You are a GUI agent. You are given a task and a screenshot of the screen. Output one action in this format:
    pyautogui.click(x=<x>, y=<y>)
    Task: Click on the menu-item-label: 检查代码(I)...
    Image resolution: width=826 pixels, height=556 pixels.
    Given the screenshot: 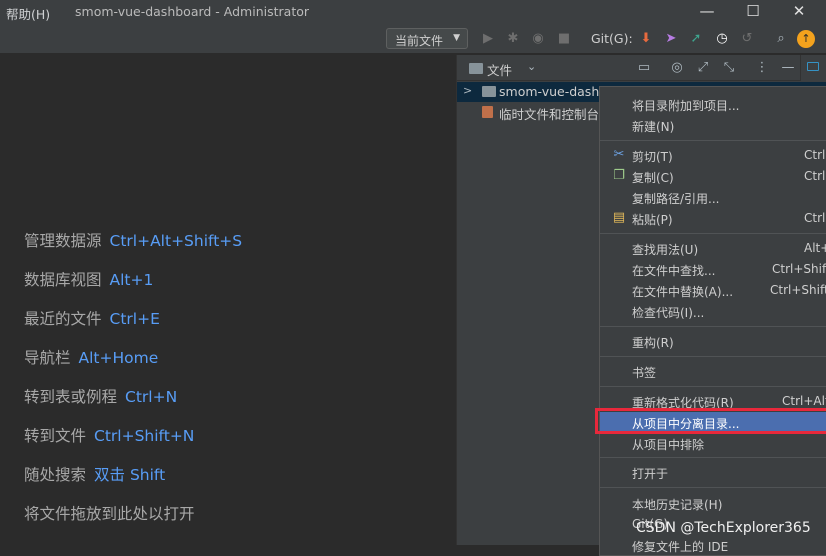 What is the action you would take?
    pyautogui.click(x=668, y=313)
    